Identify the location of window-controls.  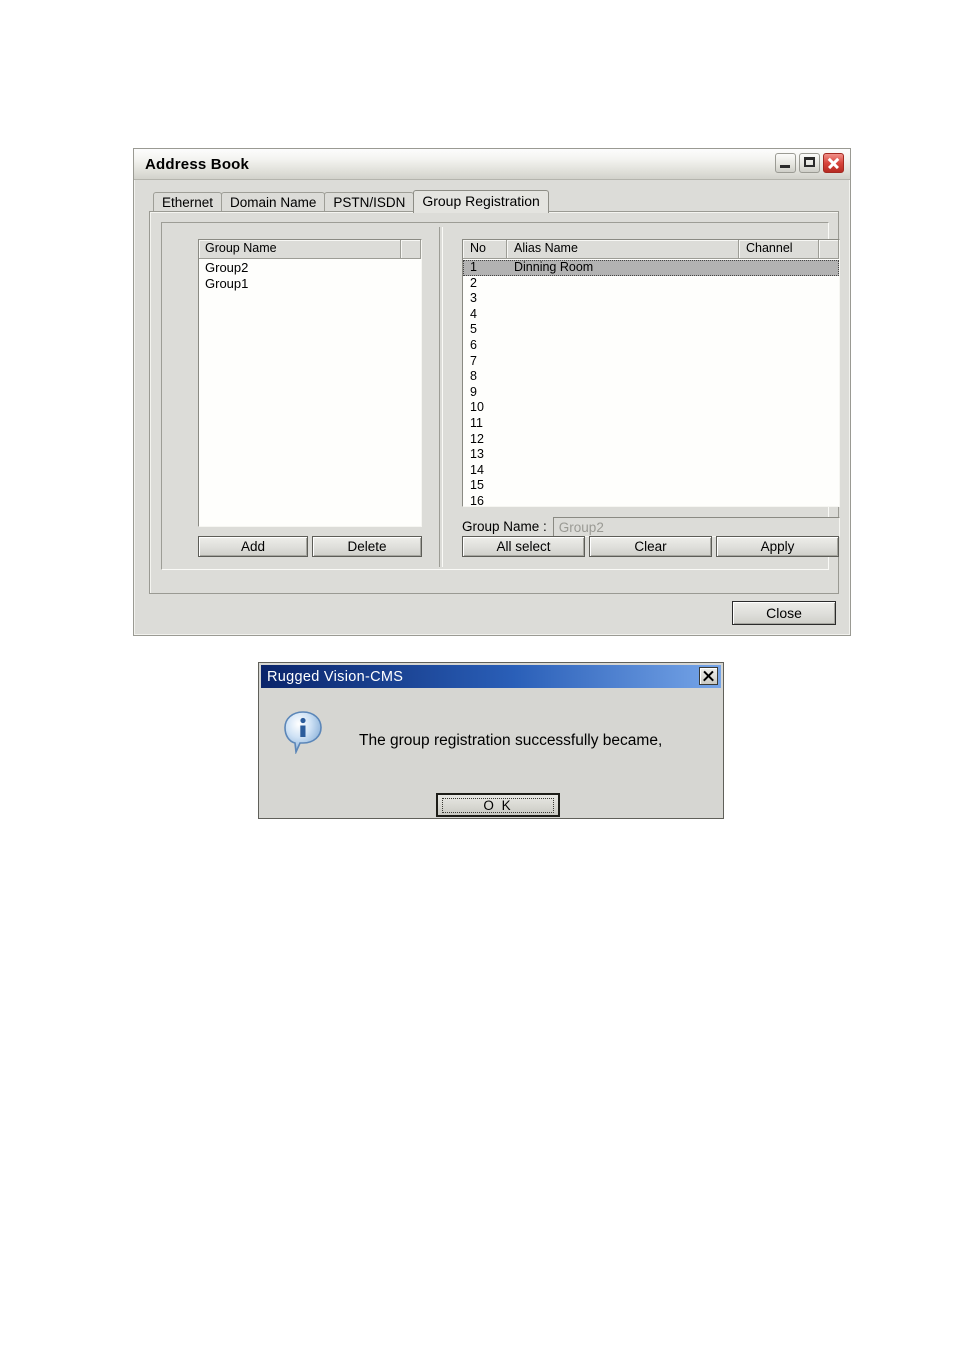
(809, 163).